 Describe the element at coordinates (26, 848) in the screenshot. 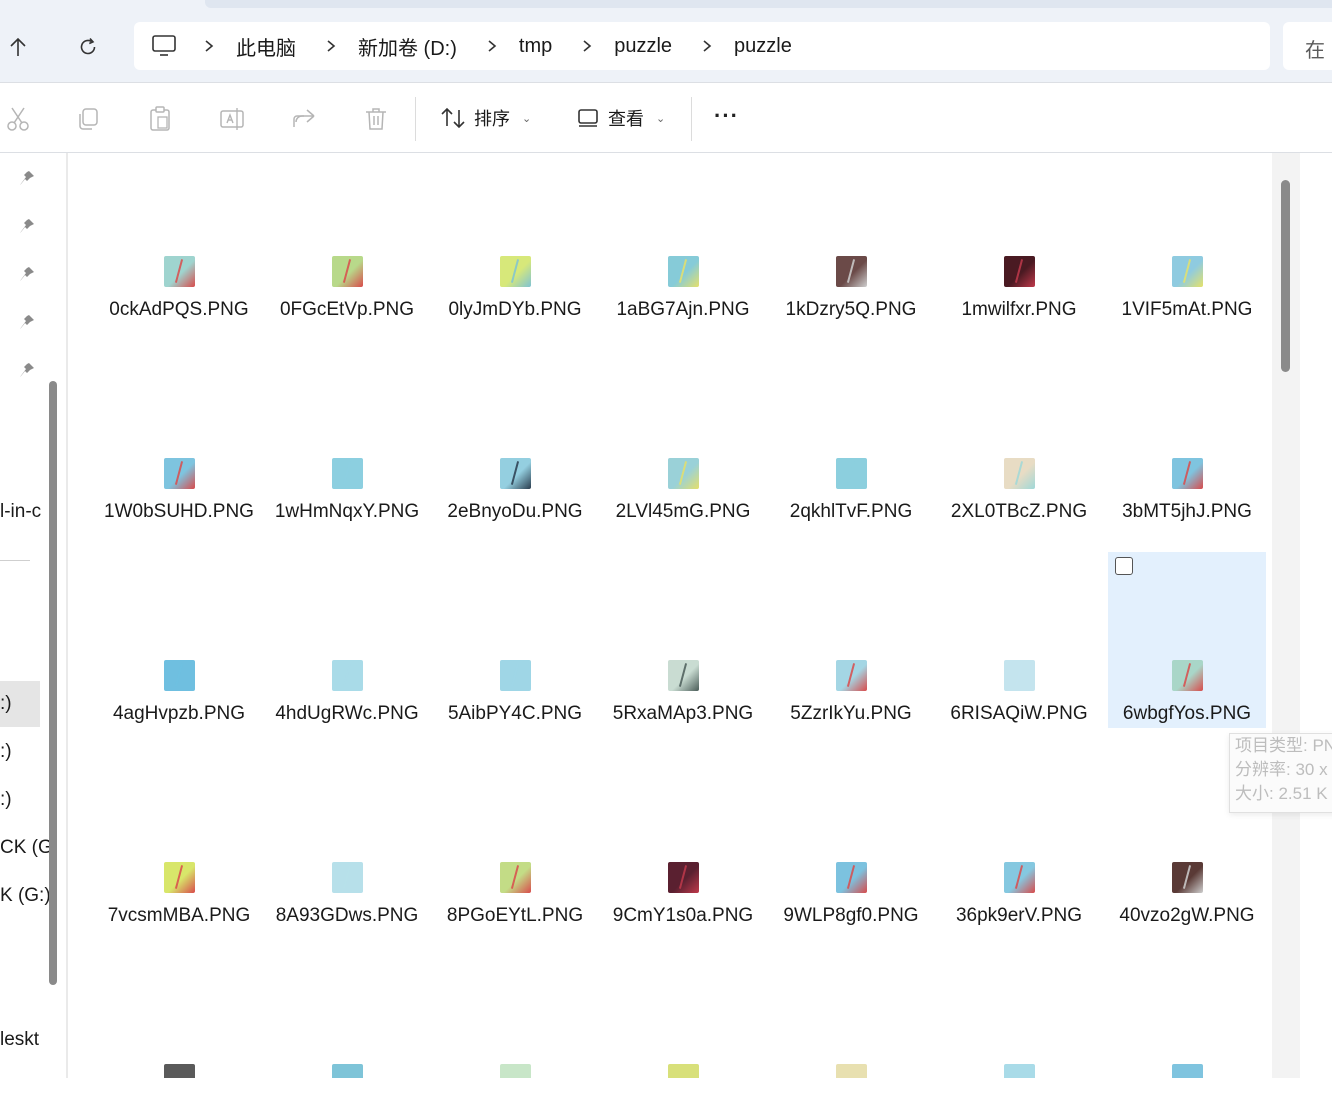

I see `sidebar-item-drive-g: CK (G` at that location.